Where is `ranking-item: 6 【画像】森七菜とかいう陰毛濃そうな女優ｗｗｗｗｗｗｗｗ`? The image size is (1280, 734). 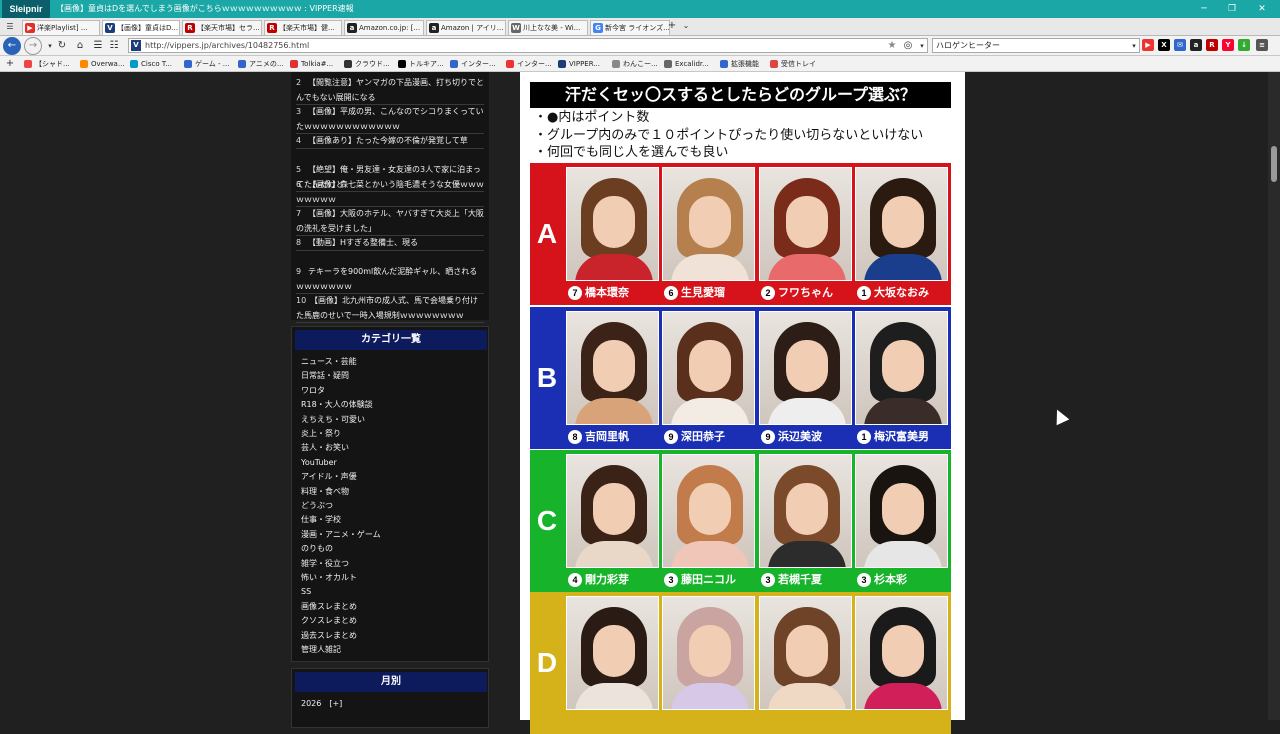 ranking-item: 6 【画像】森七菜とかいう陰毛濃そうな女優ｗｗｗｗｗｗｗｗ is located at coordinates (390, 192).